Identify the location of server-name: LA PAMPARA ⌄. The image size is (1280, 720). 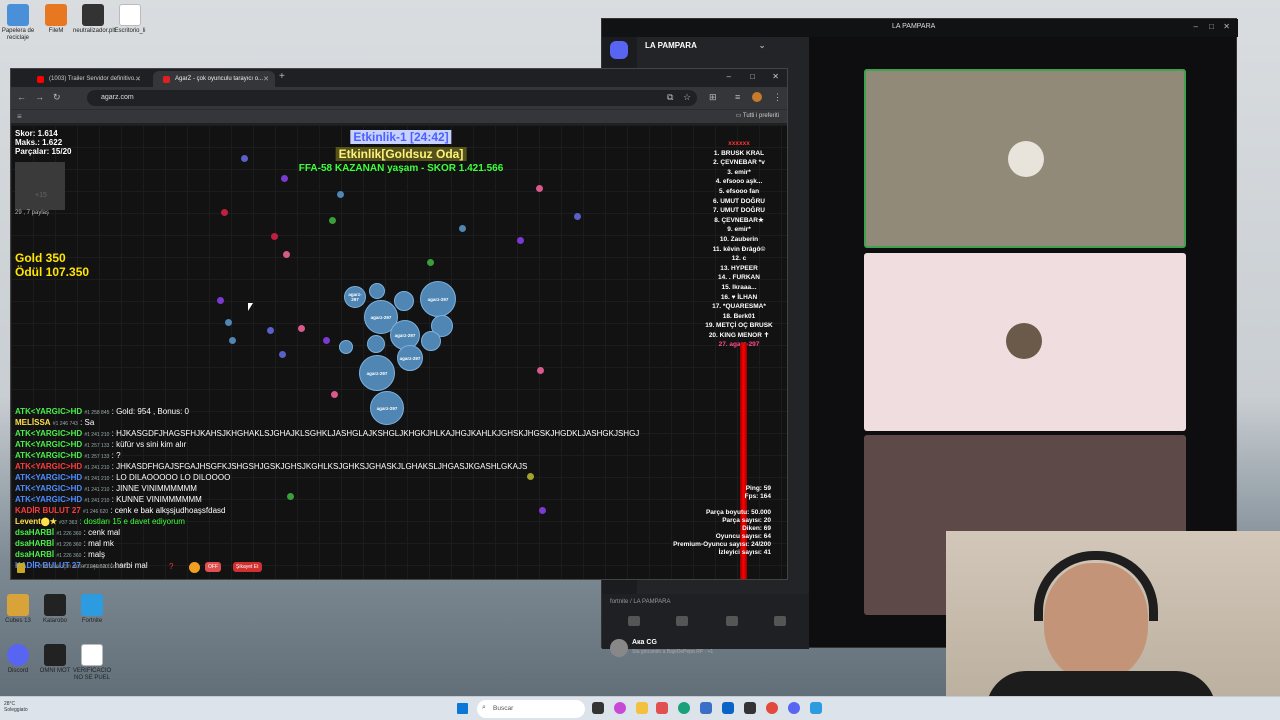
(705, 45).